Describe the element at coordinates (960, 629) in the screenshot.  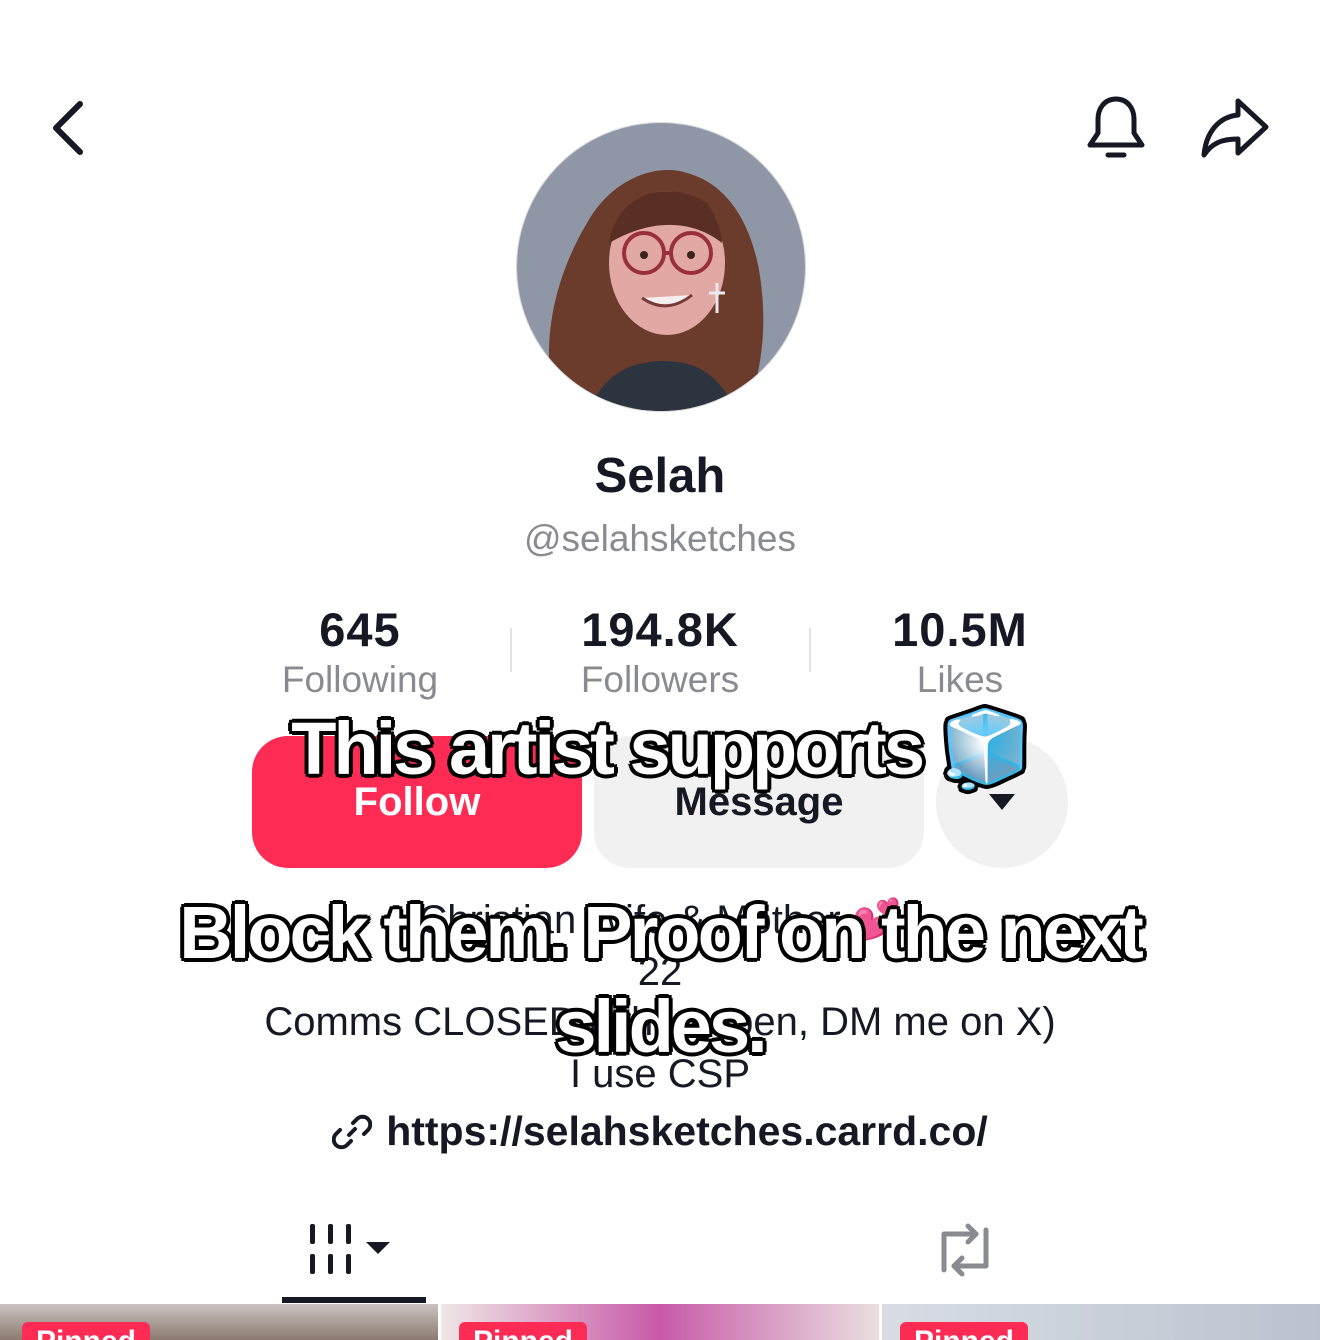
I see `likes-count: 10.5M` at that location.